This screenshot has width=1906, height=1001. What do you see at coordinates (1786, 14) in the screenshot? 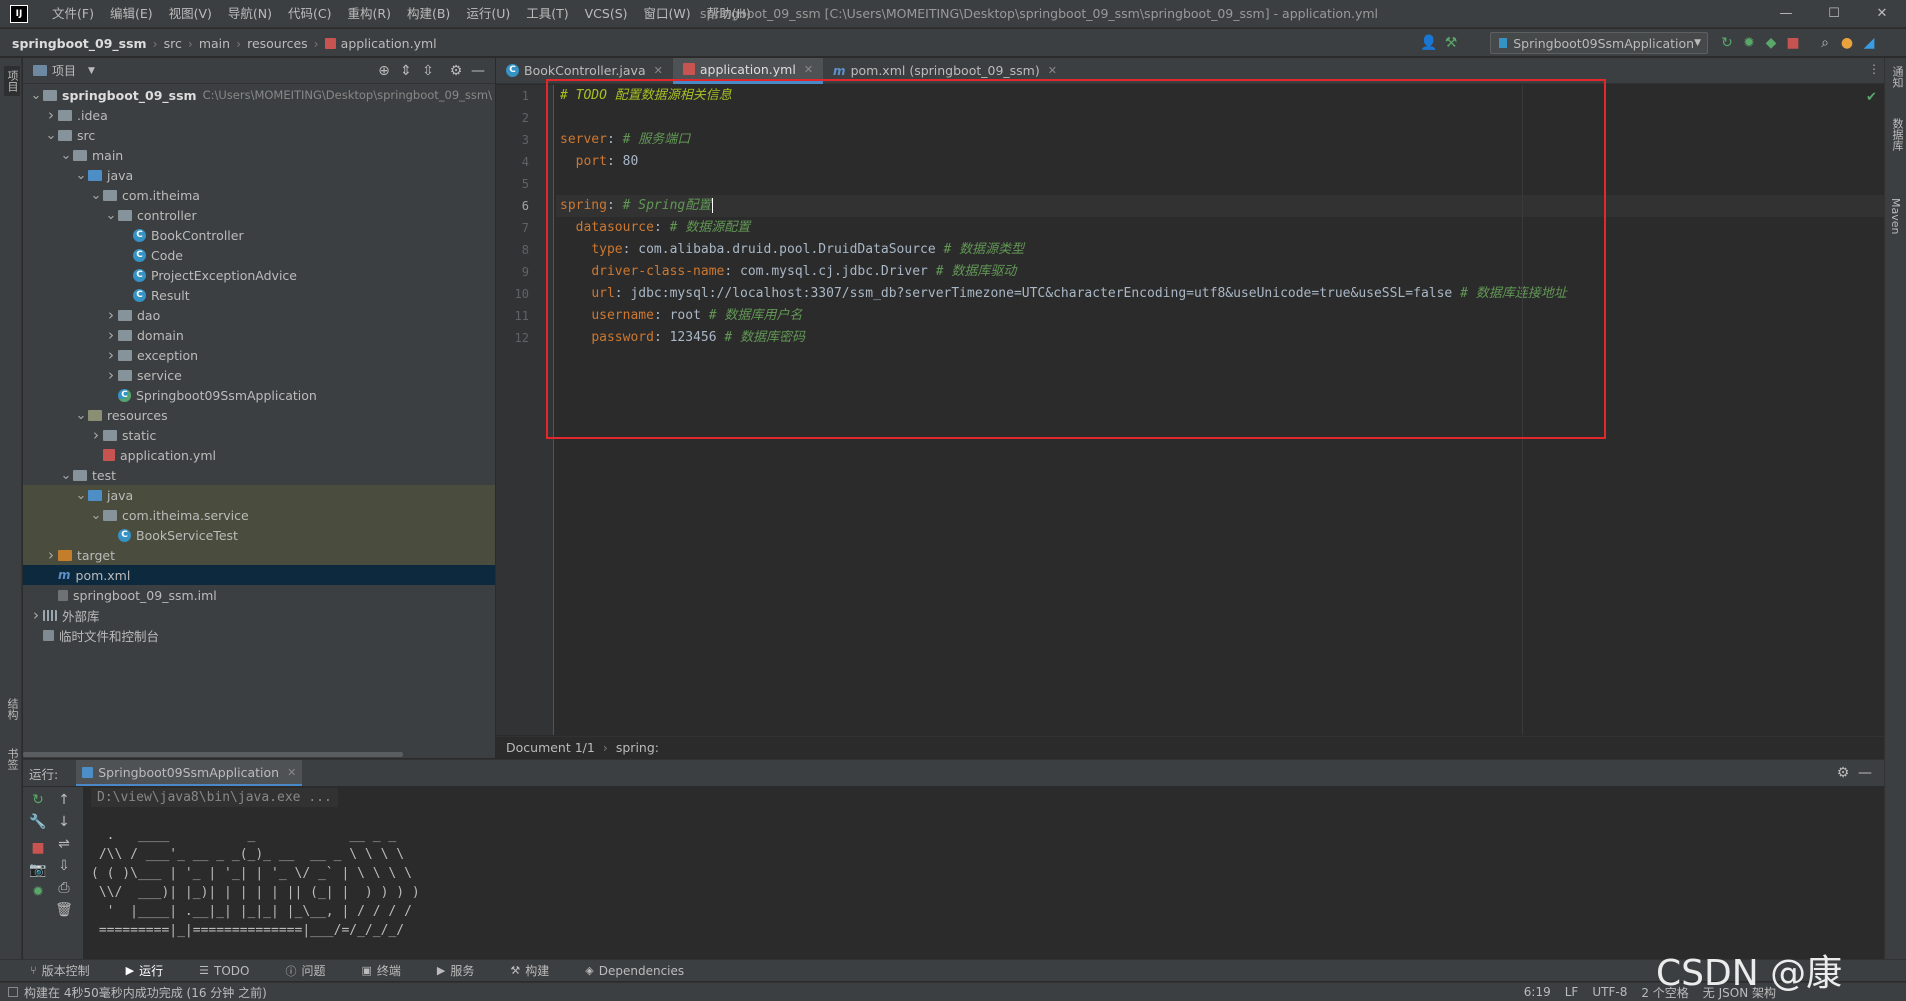
I see `minimize-button: —` at bounding box center [1786, 14].